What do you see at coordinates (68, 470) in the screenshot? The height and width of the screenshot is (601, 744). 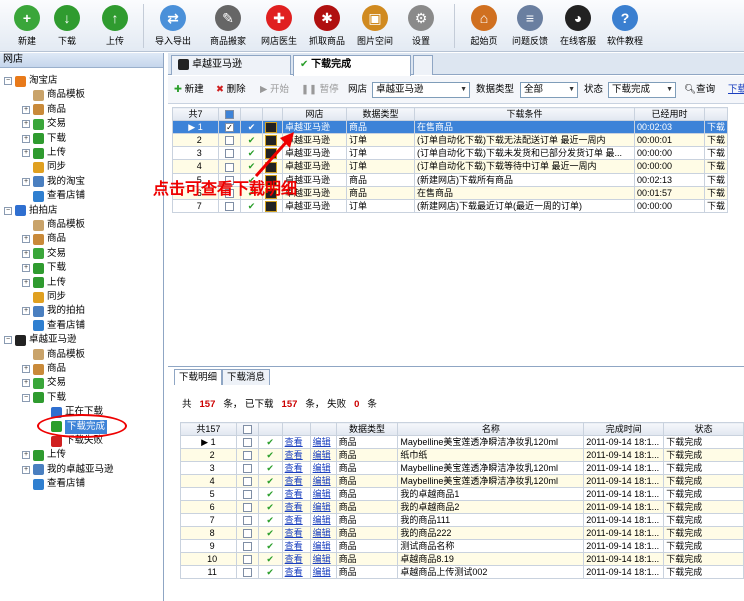 I see `tree-item-27: + 我的卓越亚马逊` at bounding box center [68, 470].